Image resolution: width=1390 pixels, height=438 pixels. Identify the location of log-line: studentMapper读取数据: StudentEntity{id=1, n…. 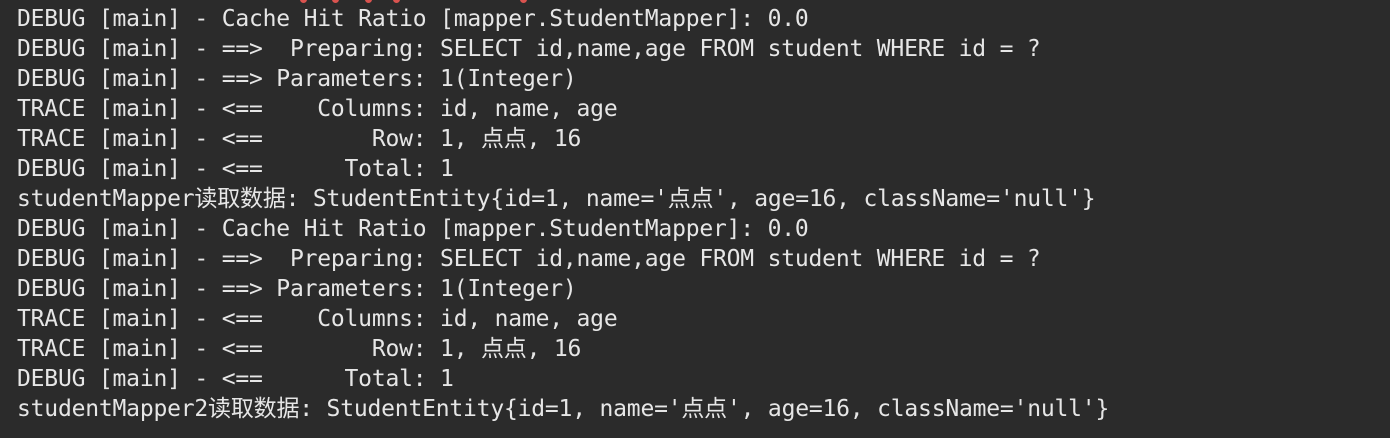
(556, 199).